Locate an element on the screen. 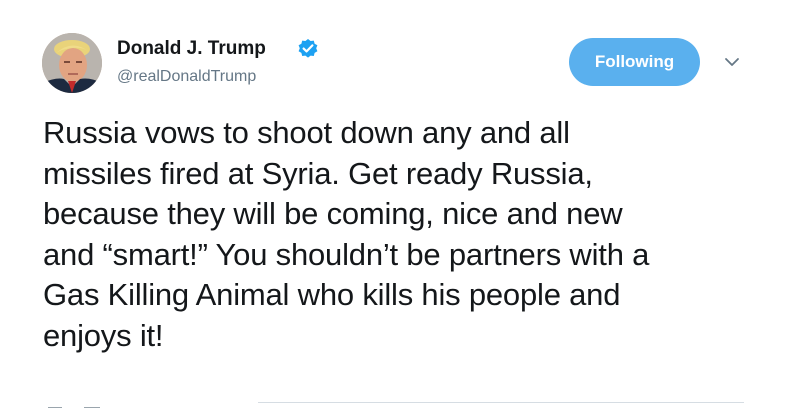 Image resolution: width=786 pixels, height=408 pixels. tweet-text-line: Russia vows to shoot down any and all is located at coordinates (306, 132).